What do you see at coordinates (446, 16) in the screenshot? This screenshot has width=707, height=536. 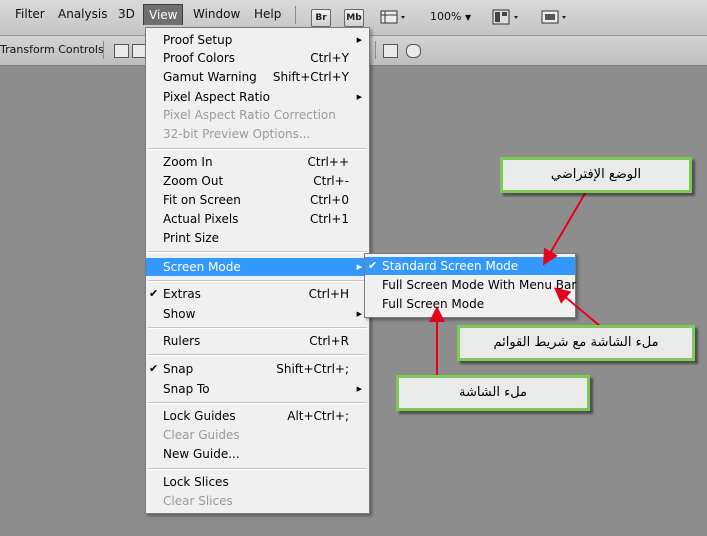 I see `zoom-level-value: 100%` at bounding box center [446, 16].